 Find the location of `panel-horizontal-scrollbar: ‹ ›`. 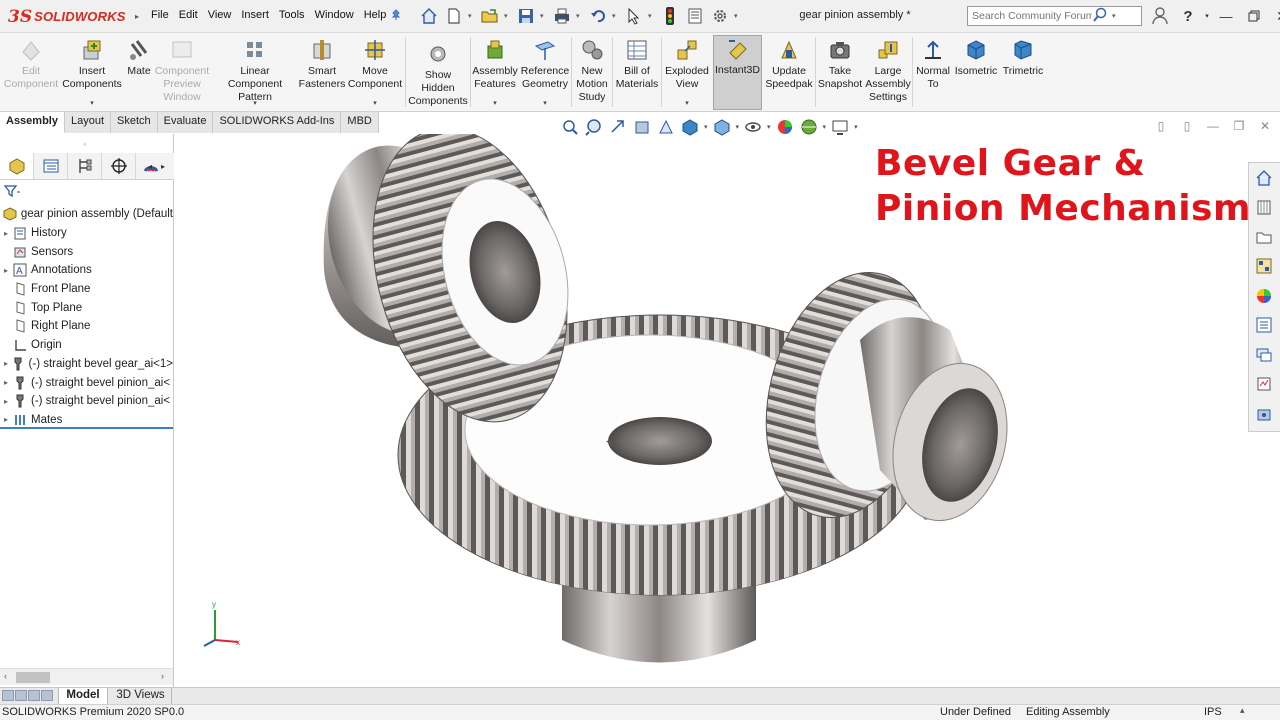

panel-horizontal-scrollbar: ‹ › is located at coordinates (86, 676).